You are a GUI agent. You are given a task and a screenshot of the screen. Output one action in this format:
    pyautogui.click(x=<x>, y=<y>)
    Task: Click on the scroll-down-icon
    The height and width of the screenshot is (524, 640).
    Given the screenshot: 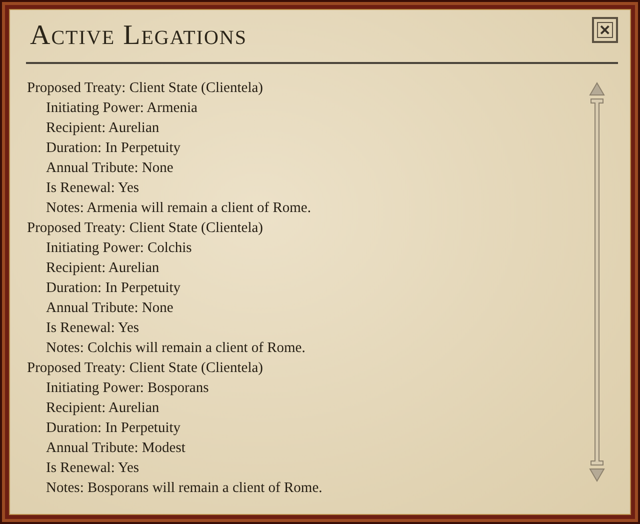 What is the action you would take?
    pyautogui.click(x=597, y=475)
    